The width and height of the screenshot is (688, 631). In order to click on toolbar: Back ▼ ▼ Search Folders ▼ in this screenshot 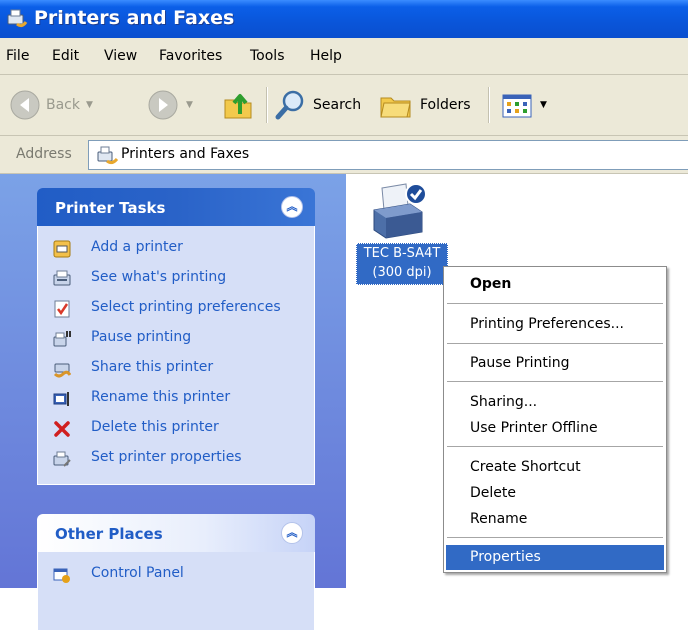, I will do `click(344, 105)`.